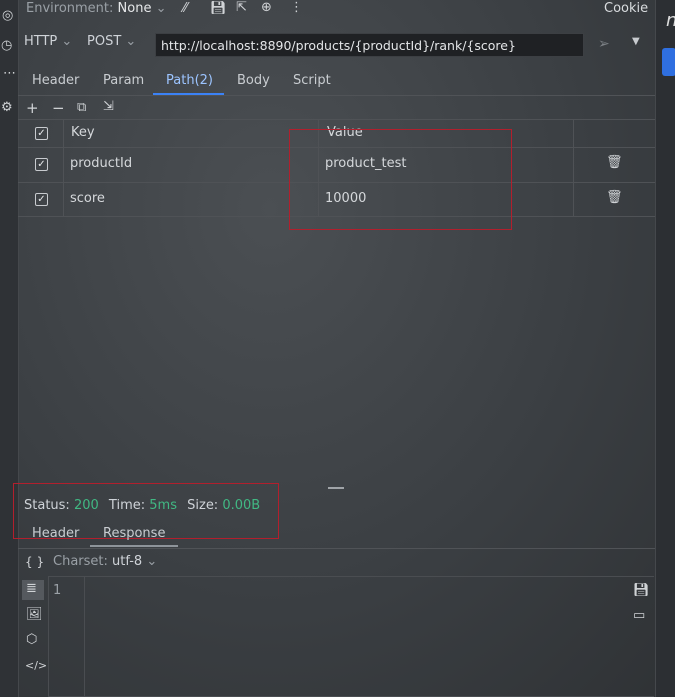  What do you see at coordinates (123, 80) in the screenshot?
I see `tab-param: Param` at bounding box center [123, 80].